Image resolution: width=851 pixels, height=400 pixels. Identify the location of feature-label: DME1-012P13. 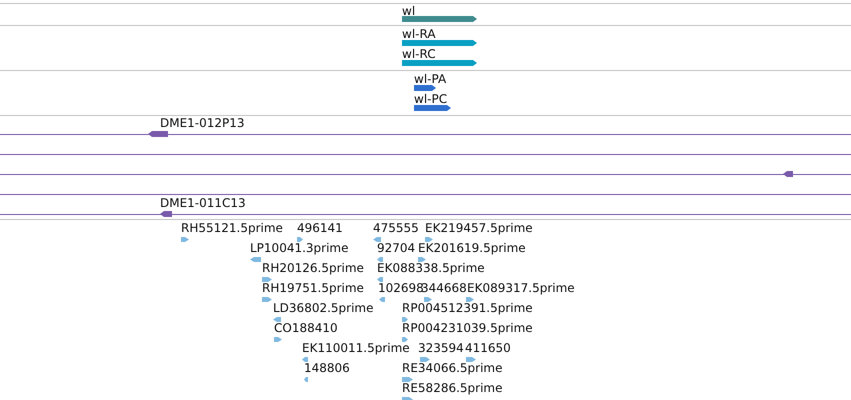
(202, 123).